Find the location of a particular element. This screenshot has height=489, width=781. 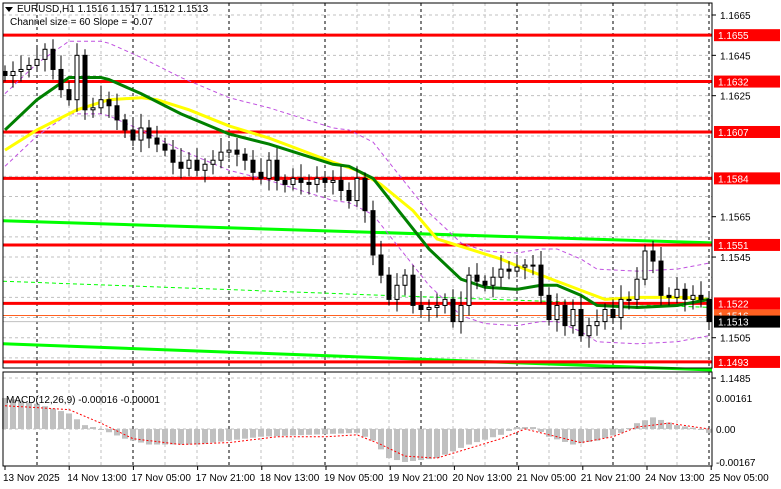

channel-info: Channel size = 60 Slope = -0.07 is located at coordinates (81, 22).